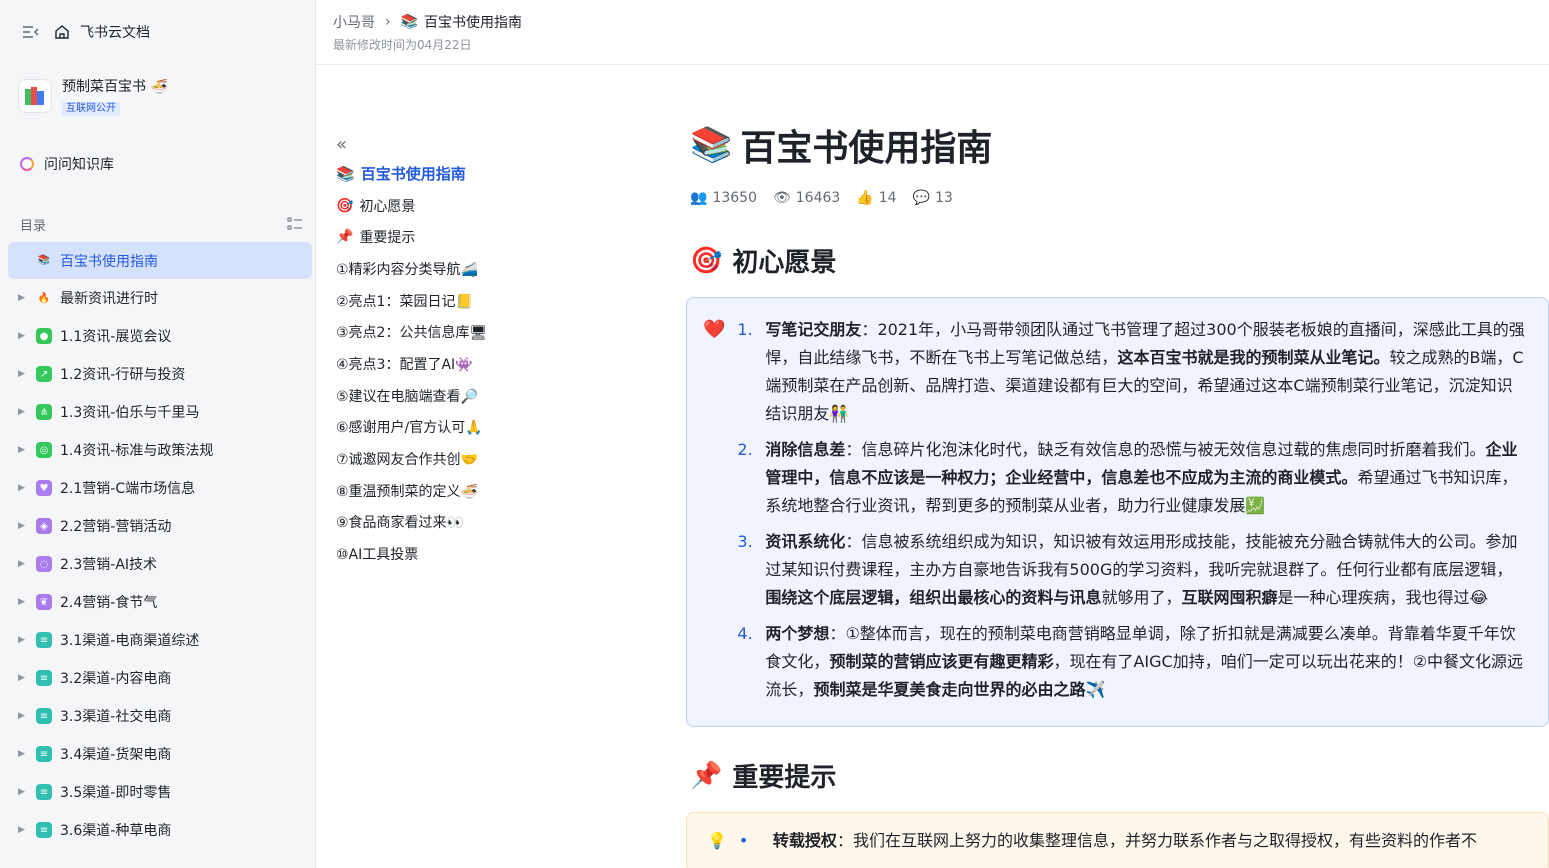  What do you see at coordinates (44, 336) in the screenshot?
I see `mic-icon: ●` at bounding box center [44, 336].